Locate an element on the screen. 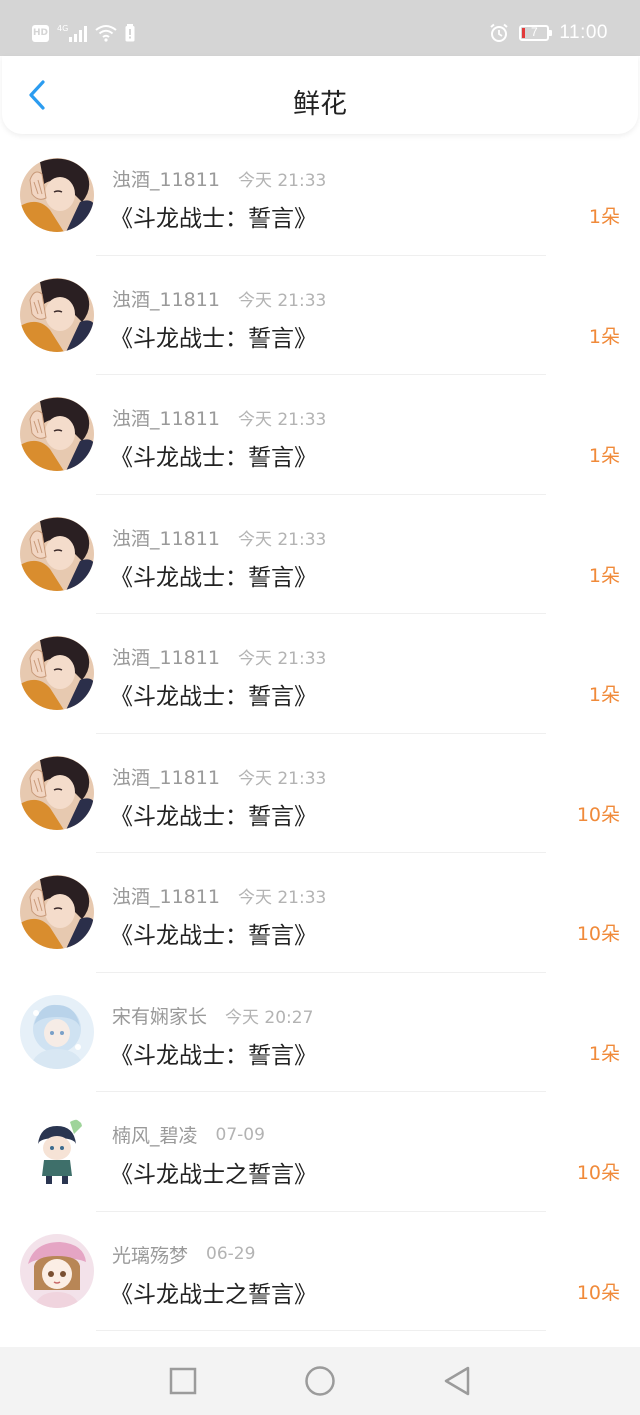 Image resolution: width=640 pixels, height=1415 pixels. alarm-icon is located at coordinates (499, 33).